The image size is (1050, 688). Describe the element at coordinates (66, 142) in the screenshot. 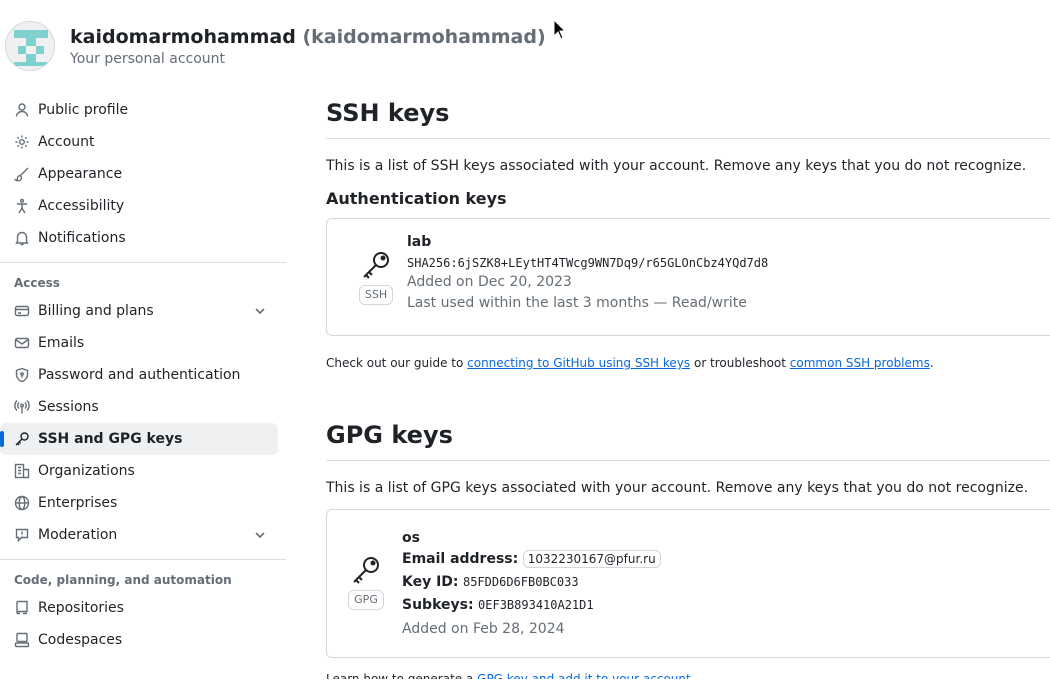

I see `sidebar-item-label: Account` at that location.